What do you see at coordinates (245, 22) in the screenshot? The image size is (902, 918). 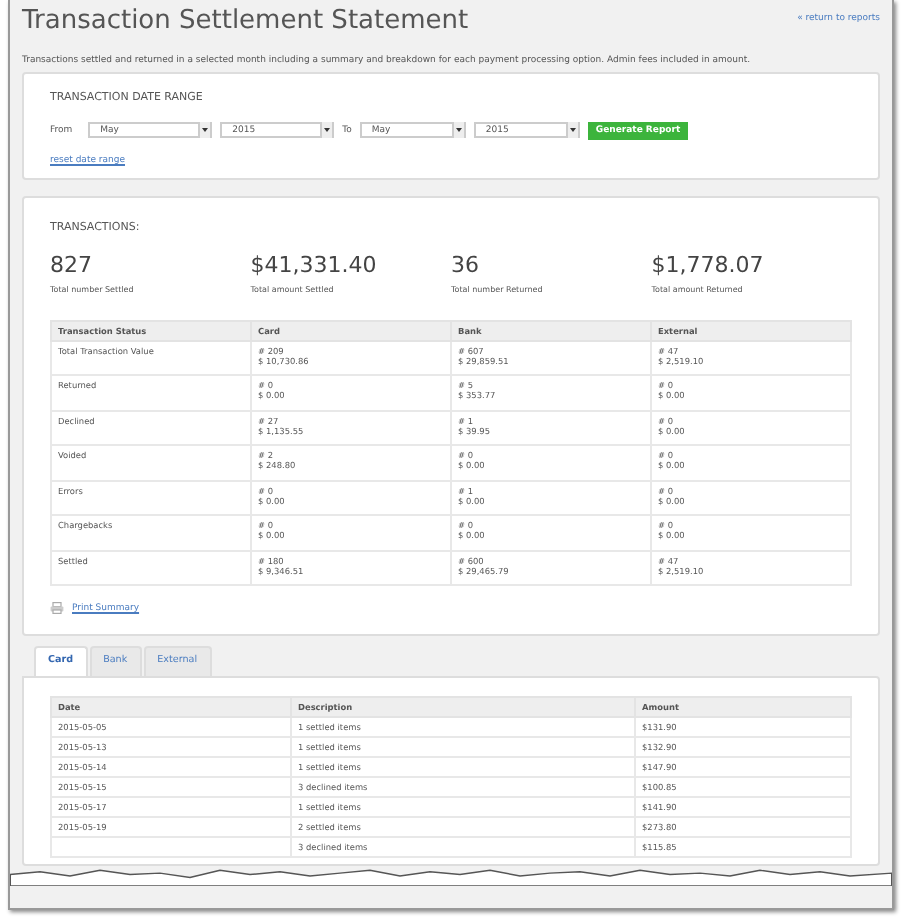 I see `page-title: Transaction Settlement Statement` at bounding box center [245, 22].